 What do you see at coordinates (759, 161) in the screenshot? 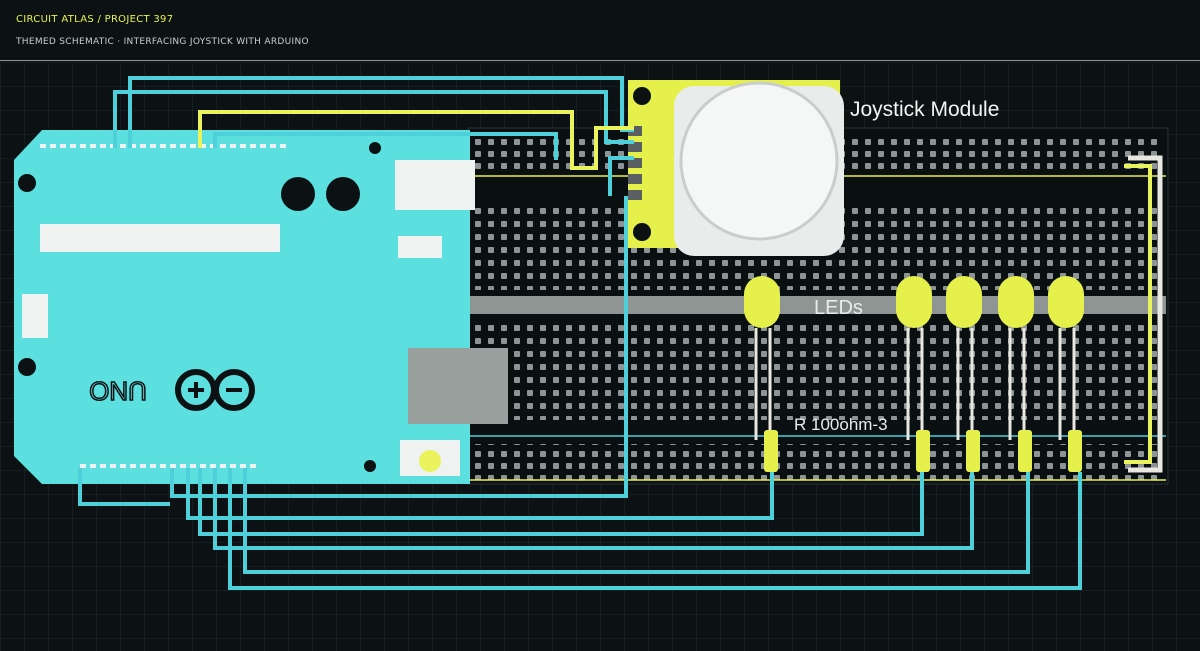
I see `joystick-knob` at bounding box center [759, 161].